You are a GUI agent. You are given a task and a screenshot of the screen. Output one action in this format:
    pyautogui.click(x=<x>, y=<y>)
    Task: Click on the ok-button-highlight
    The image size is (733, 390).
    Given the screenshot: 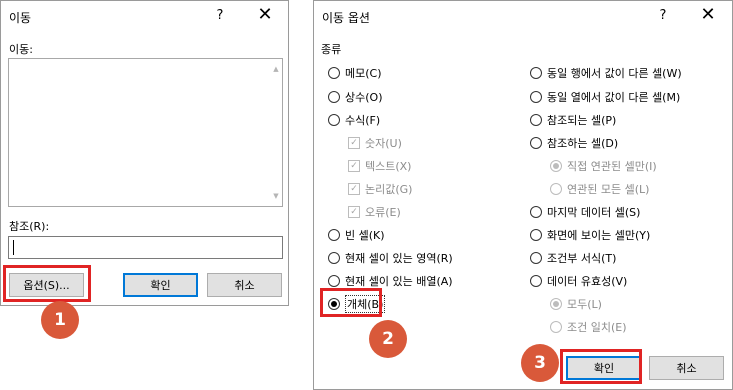 What is the action you would take?
    pyautogui.click(x=601, y=366)
    